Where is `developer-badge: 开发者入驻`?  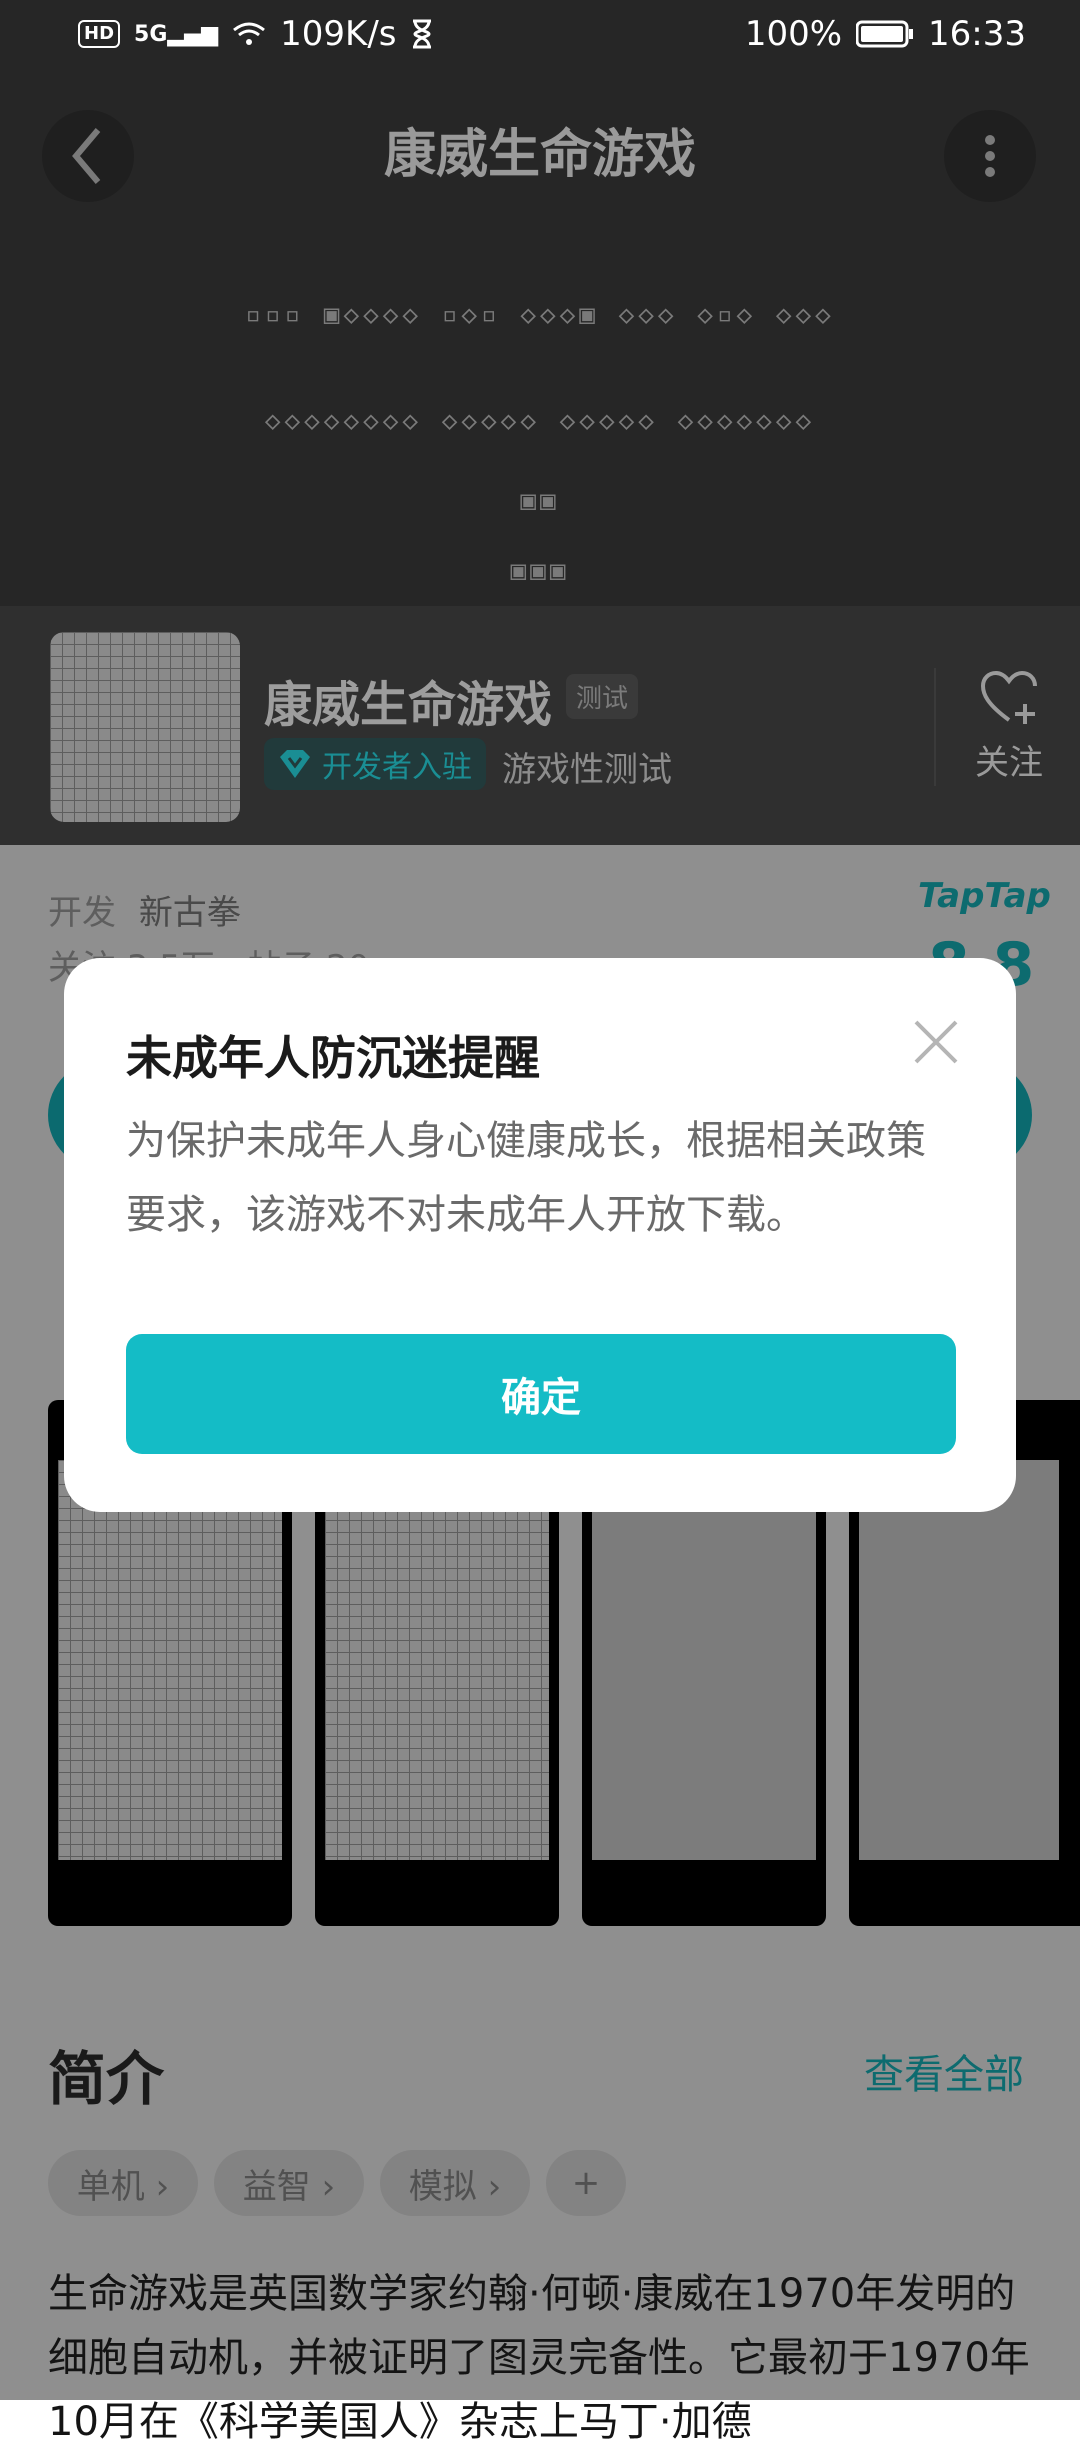 developer-badge: 开发者入驻 is located at coordinates (375, 764).